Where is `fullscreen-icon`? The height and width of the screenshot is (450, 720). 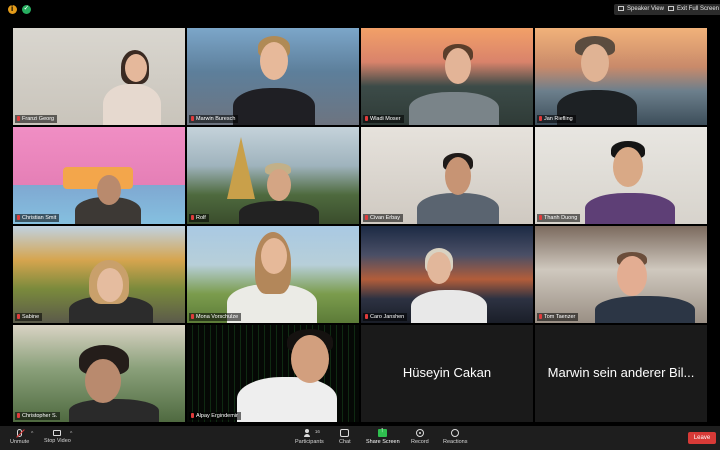 fullscreen-icon is located at coordinates (671, 8).